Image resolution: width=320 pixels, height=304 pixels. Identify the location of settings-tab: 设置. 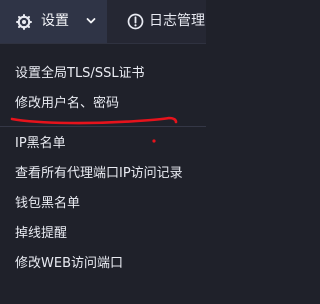
(53, 21).